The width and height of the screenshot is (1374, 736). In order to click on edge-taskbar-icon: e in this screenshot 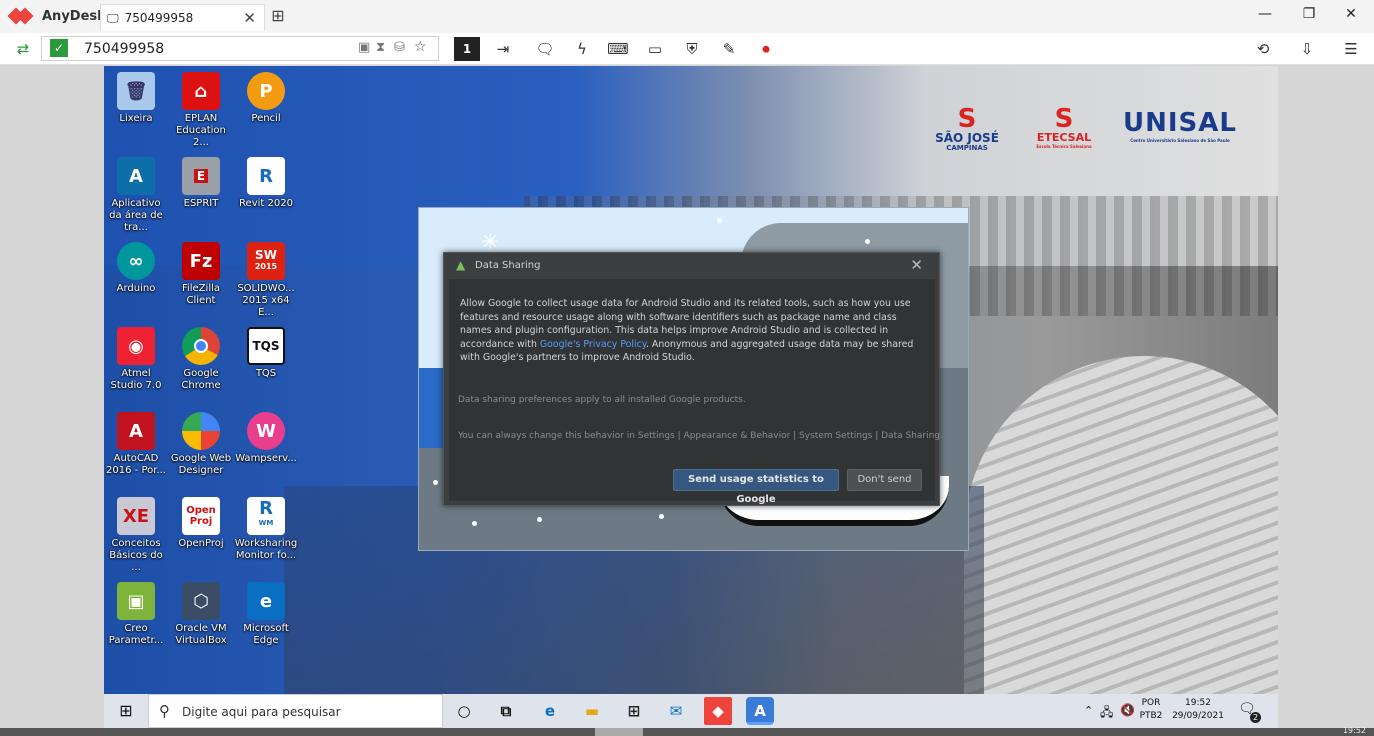, I will do `click(550, 711)`.